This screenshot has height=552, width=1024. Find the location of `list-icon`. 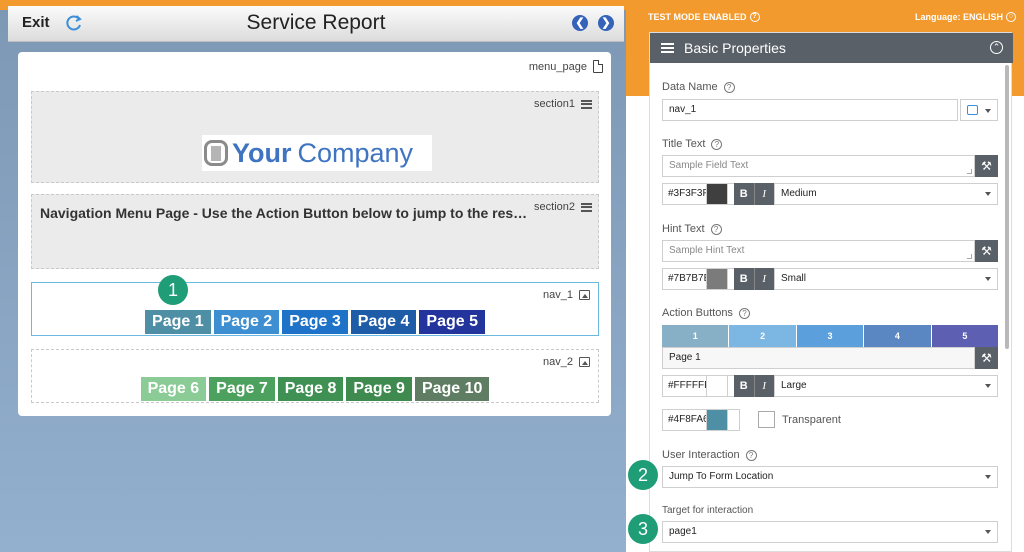

list-icon is located at coordinates (667, 48).